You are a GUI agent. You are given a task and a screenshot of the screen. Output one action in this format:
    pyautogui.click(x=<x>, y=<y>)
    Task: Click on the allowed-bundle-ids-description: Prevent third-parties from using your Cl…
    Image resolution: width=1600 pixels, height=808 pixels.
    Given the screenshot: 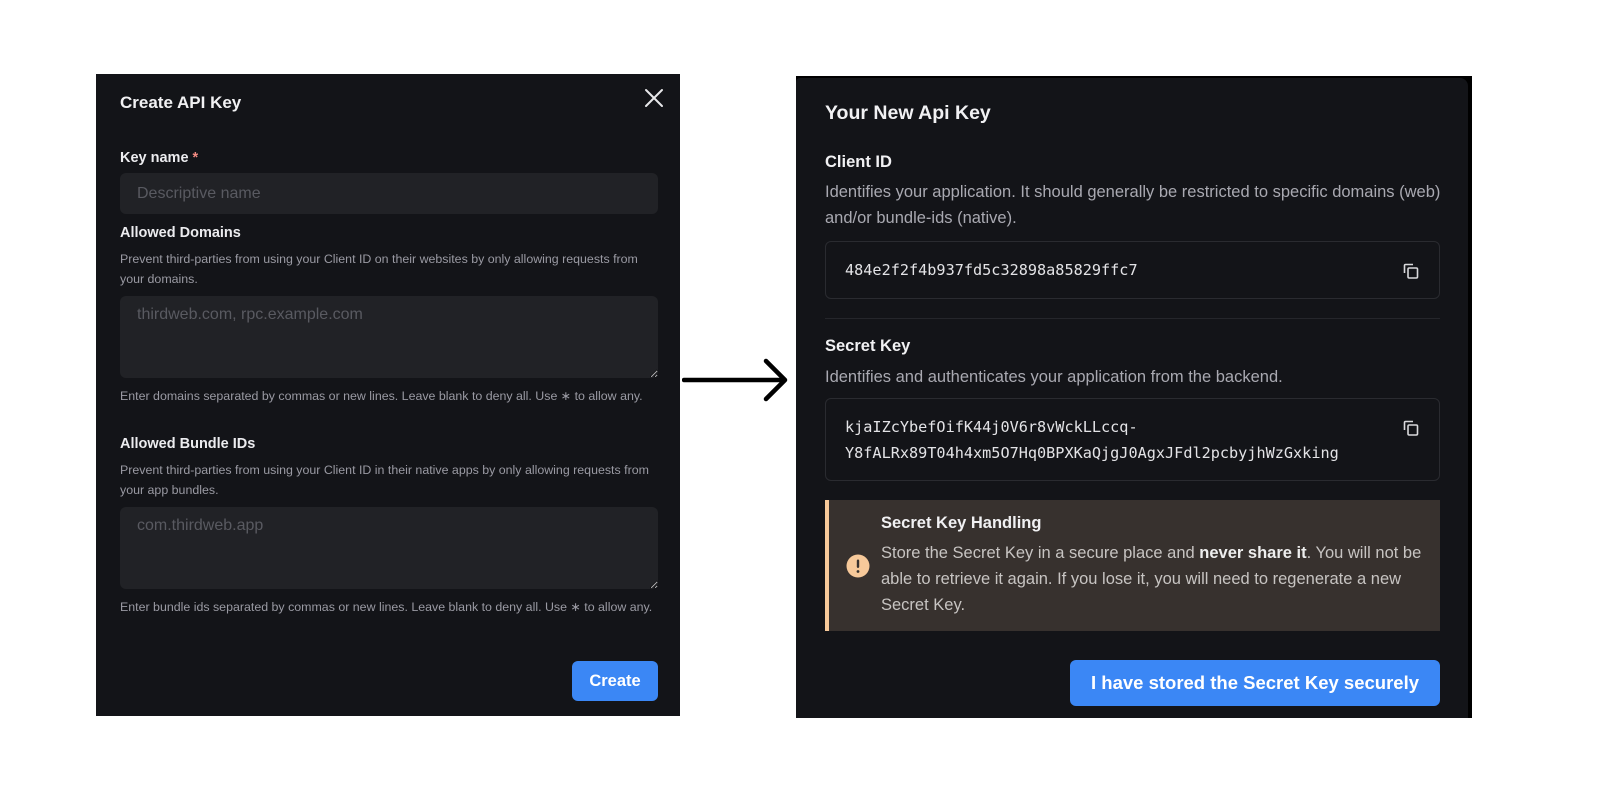 What is the action you would take?
    pyautogui.click(x=384, y=480)
    